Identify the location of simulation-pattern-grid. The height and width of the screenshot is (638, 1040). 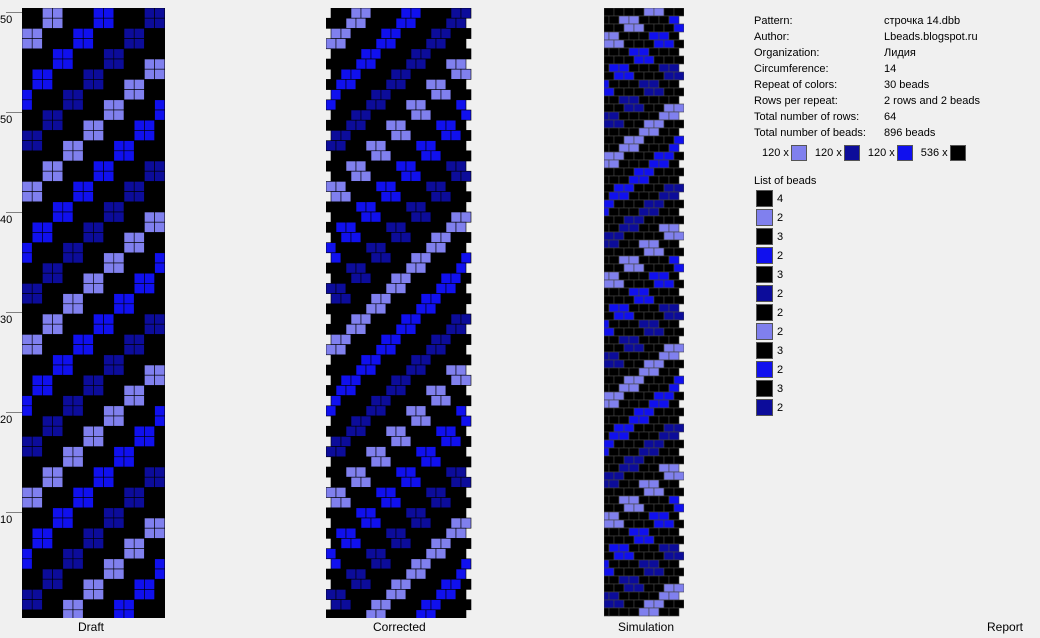
(644, 313).